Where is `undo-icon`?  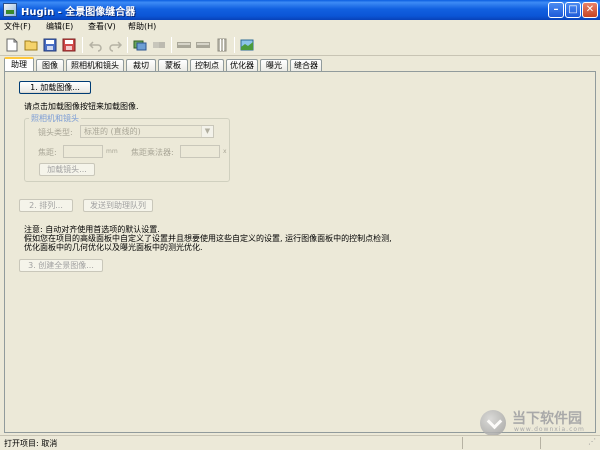
undo-icon is located at coordinates (96, 45).